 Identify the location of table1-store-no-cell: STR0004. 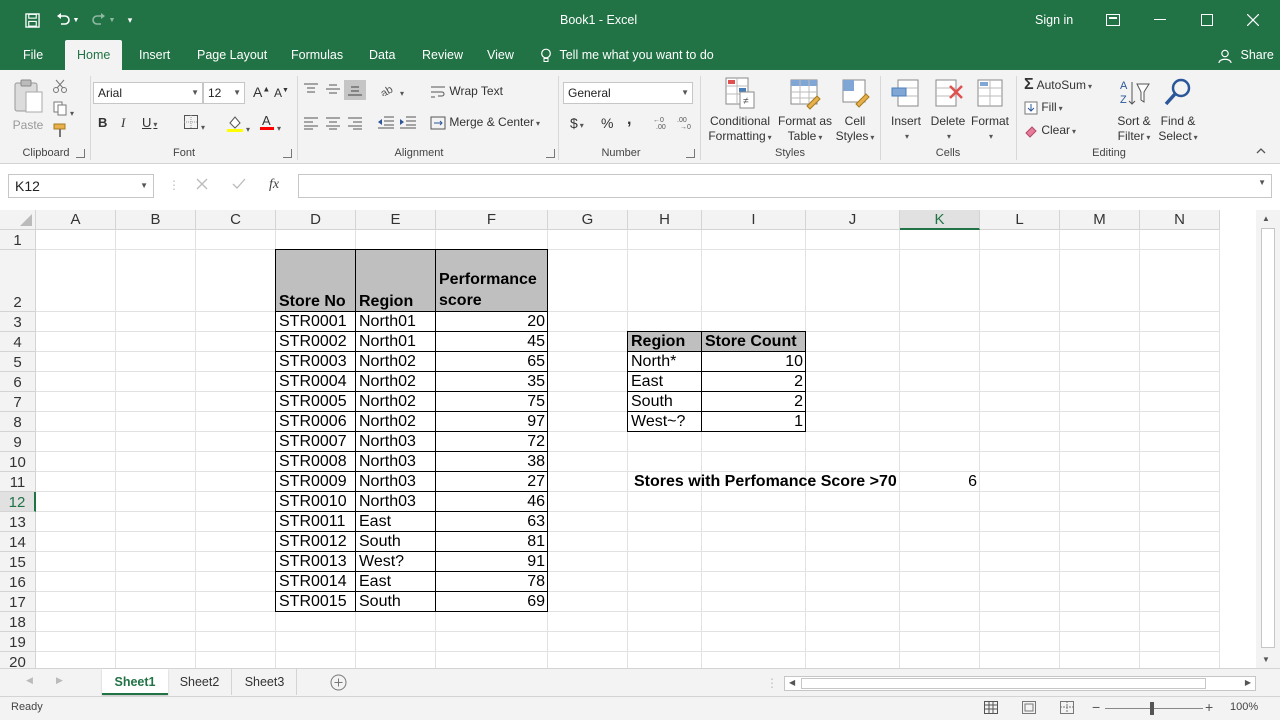
(316, 381).